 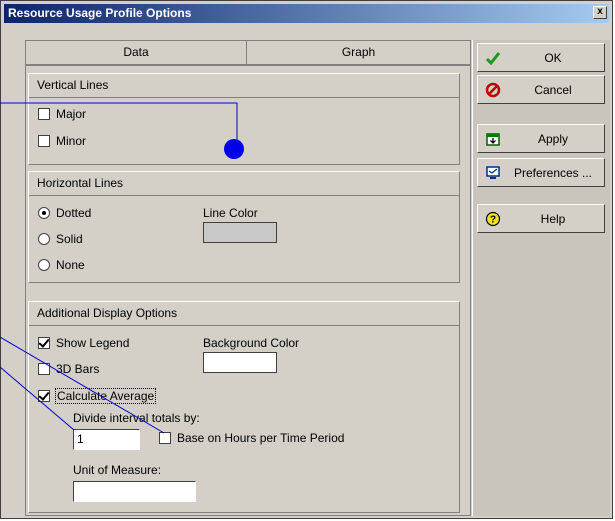 I want to click on base-on-hours-checkbox, so click(x=165, y=438).